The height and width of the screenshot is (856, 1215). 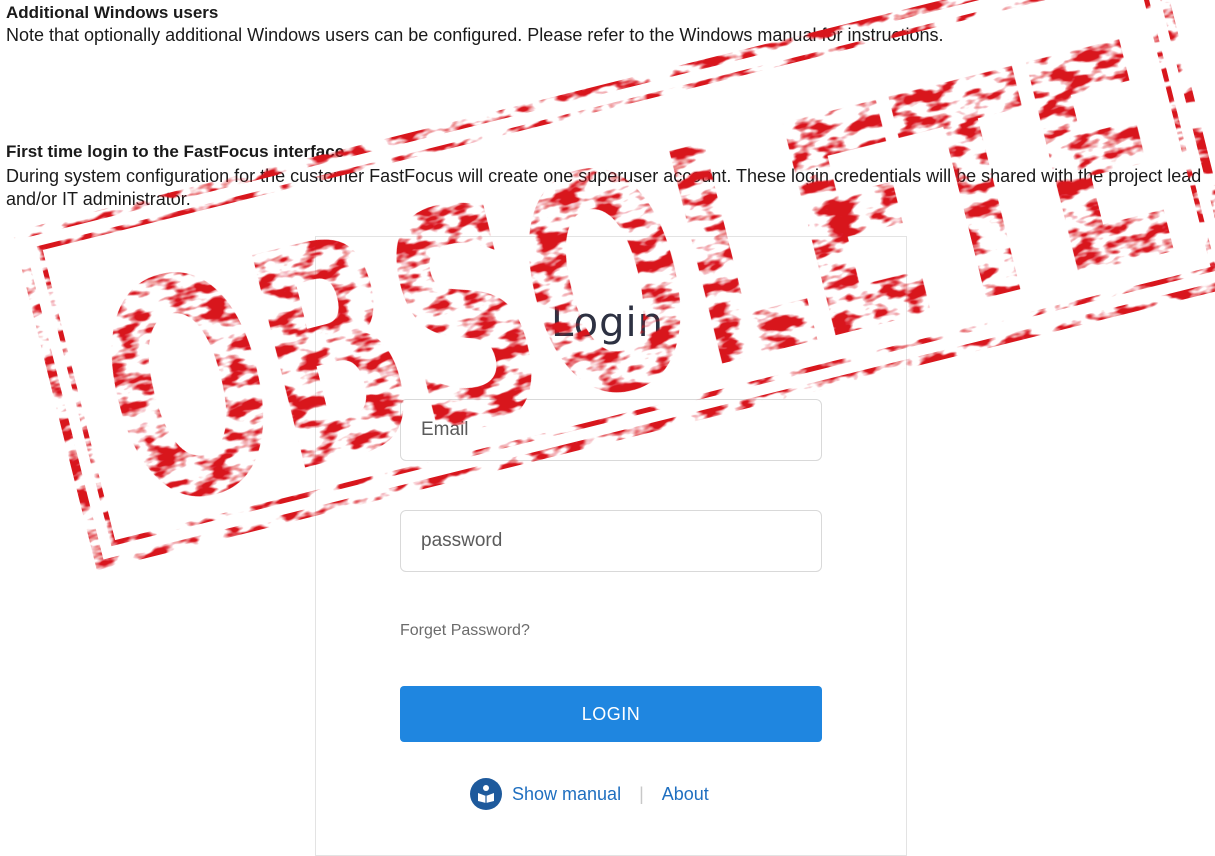 What do you see at coordinates (685, 794) in the screenshot?
I see `about-link: About` at bounding box center [685, 794].